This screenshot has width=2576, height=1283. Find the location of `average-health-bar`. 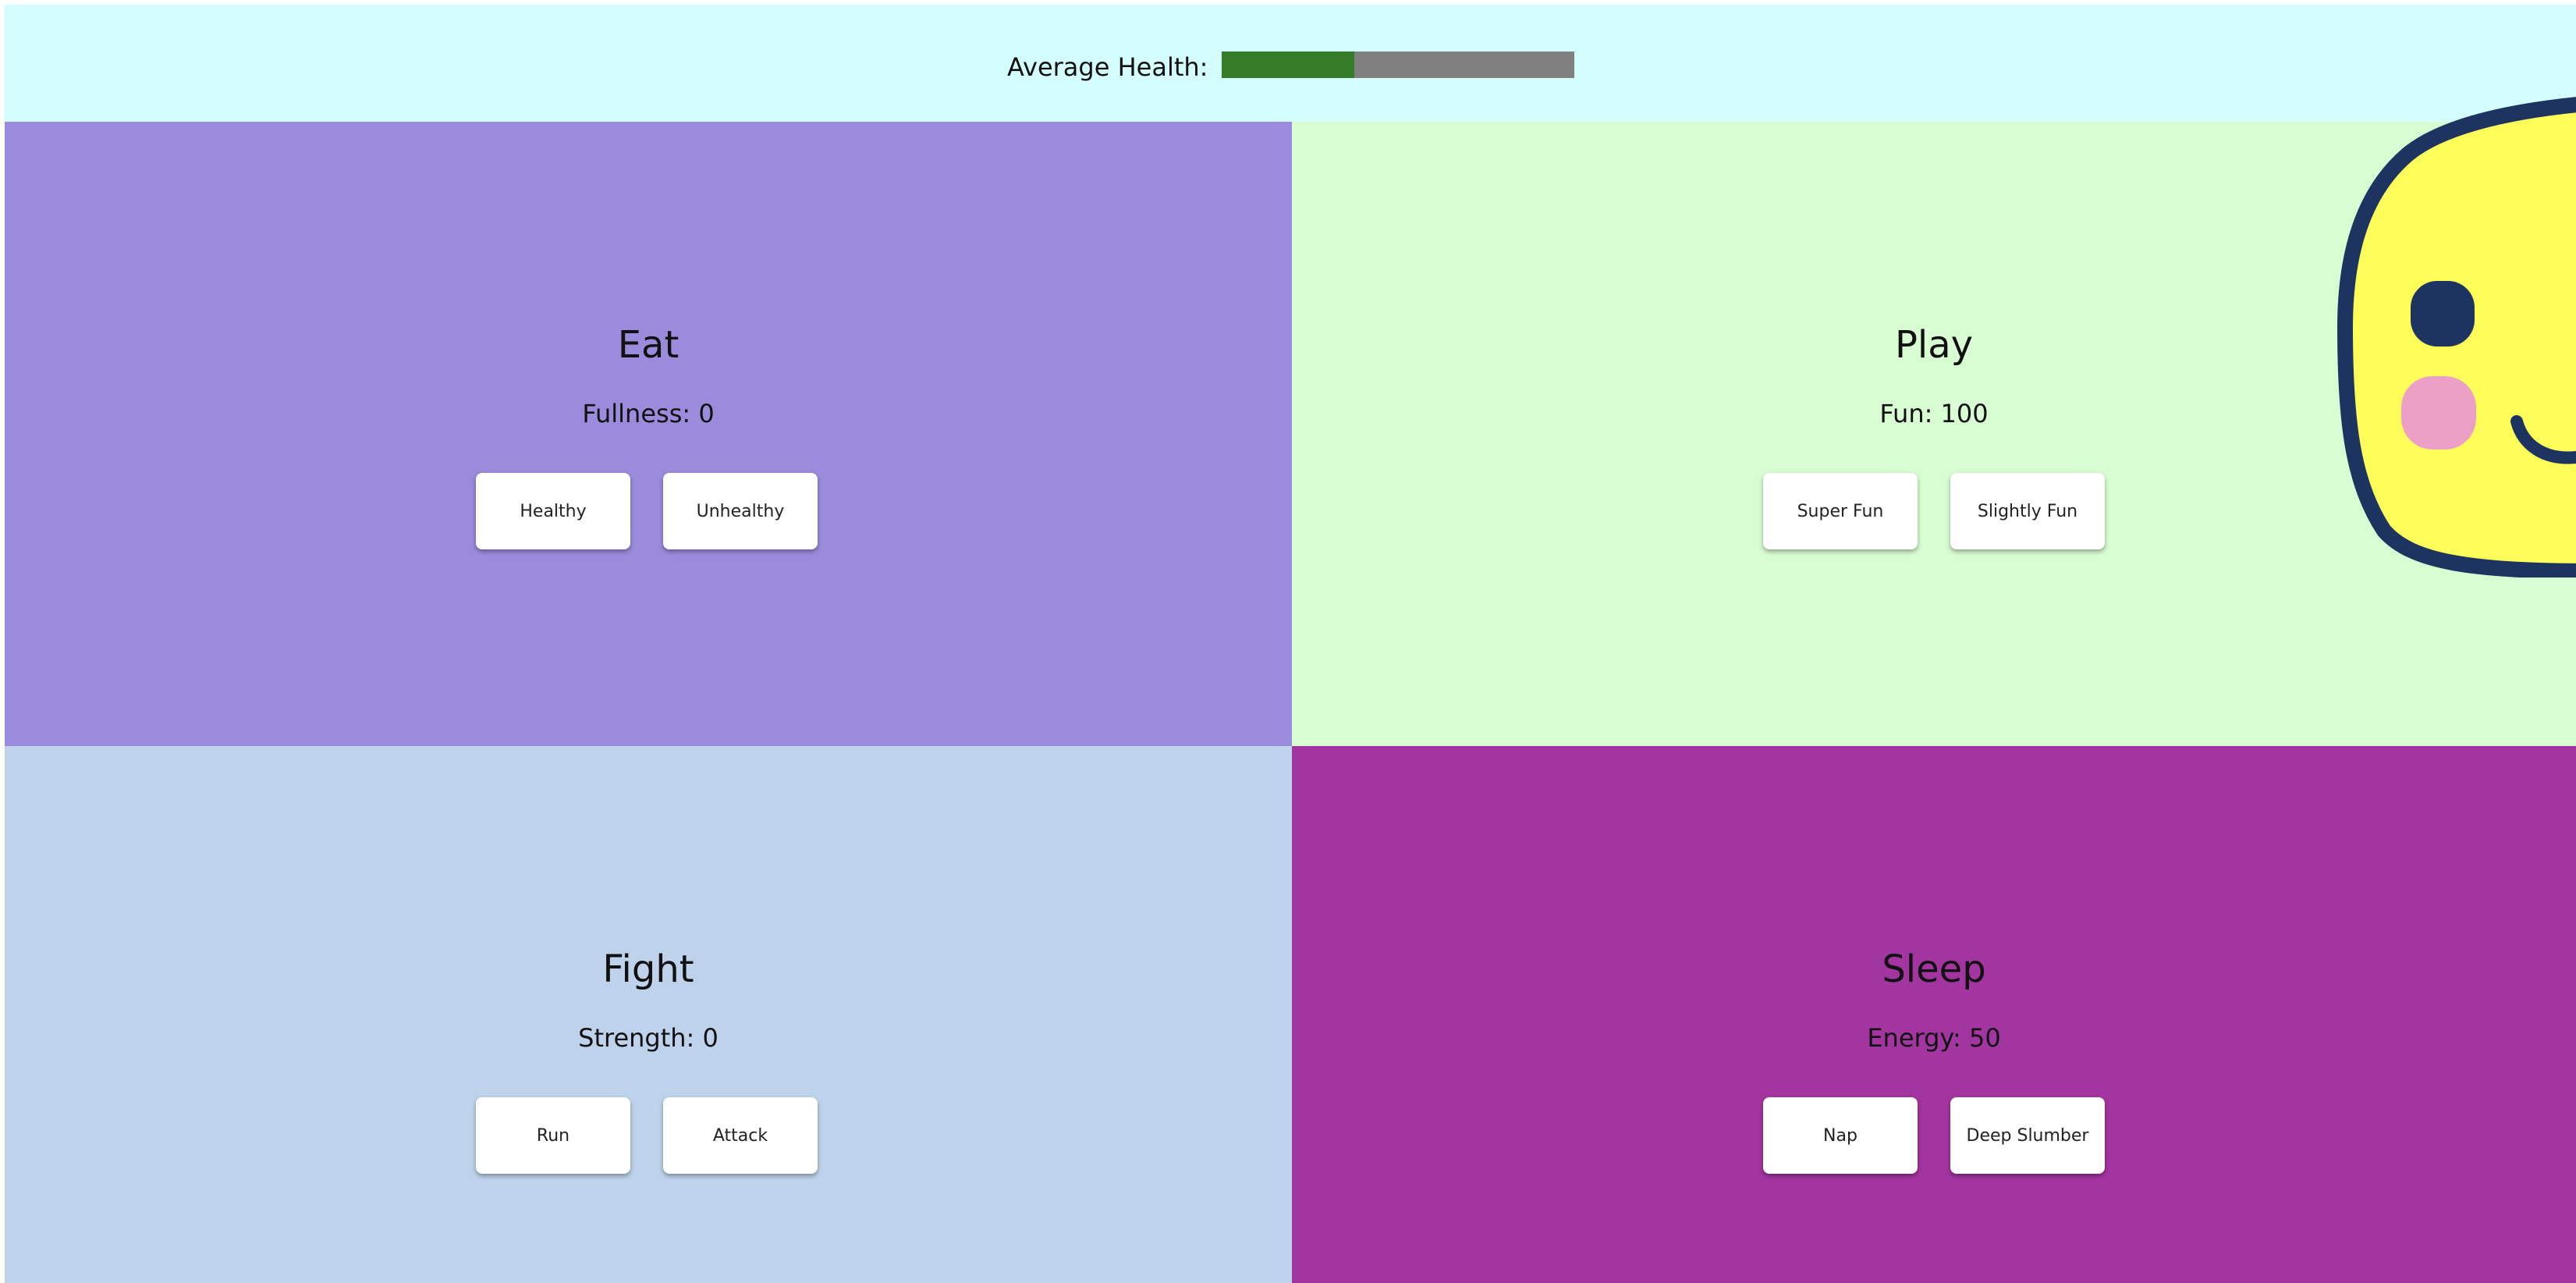

average-health-bar is located at coordinates (1398, 65).